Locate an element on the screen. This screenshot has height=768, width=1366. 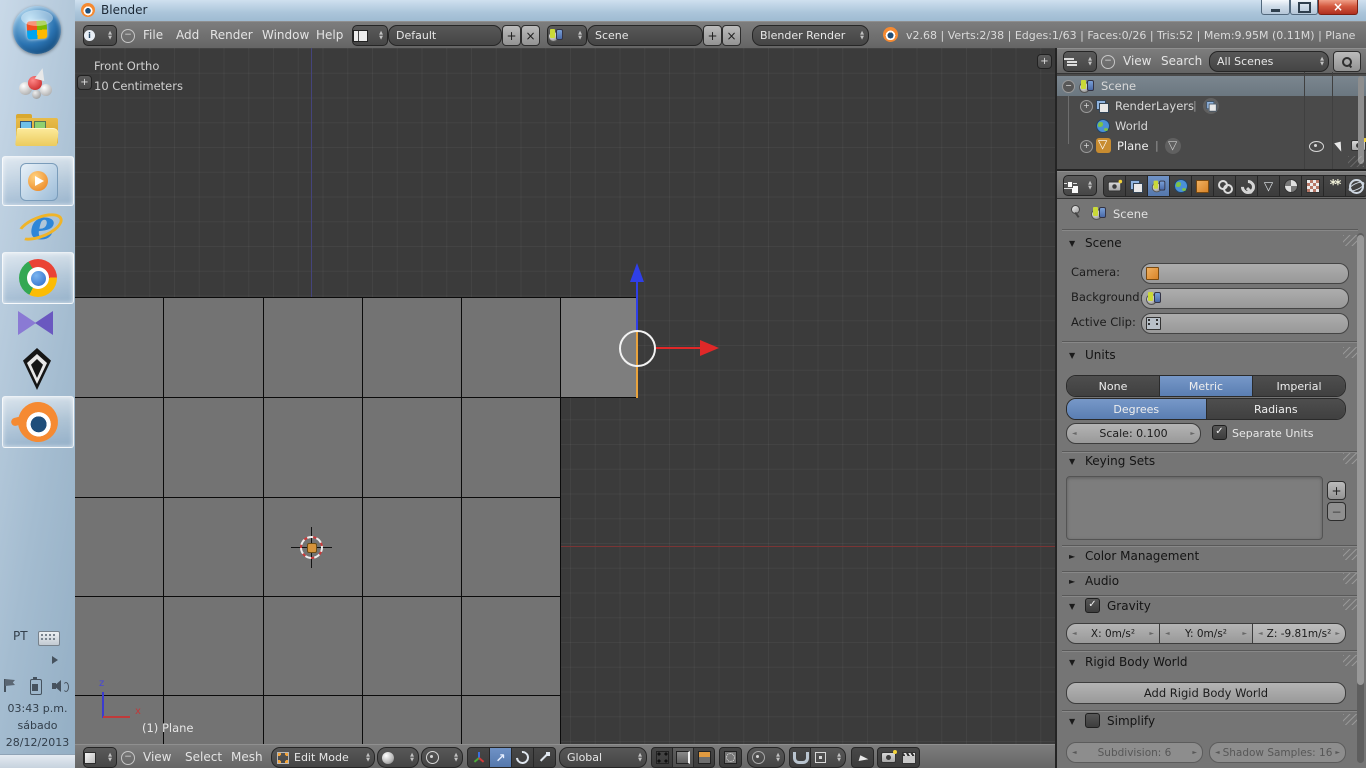
tab-material is located at coordinates (1291, 186).